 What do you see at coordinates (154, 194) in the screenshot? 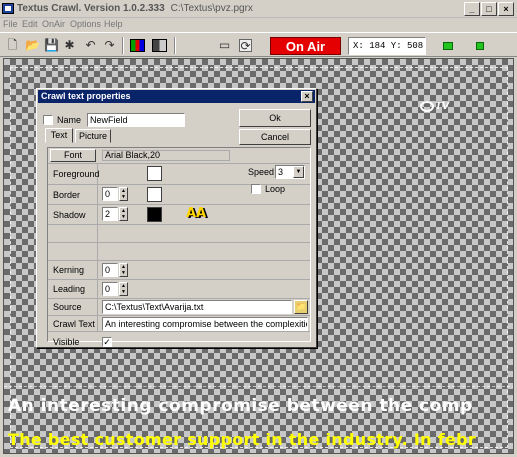
I see `border-color-swatch` at bounding box center [154, 194].